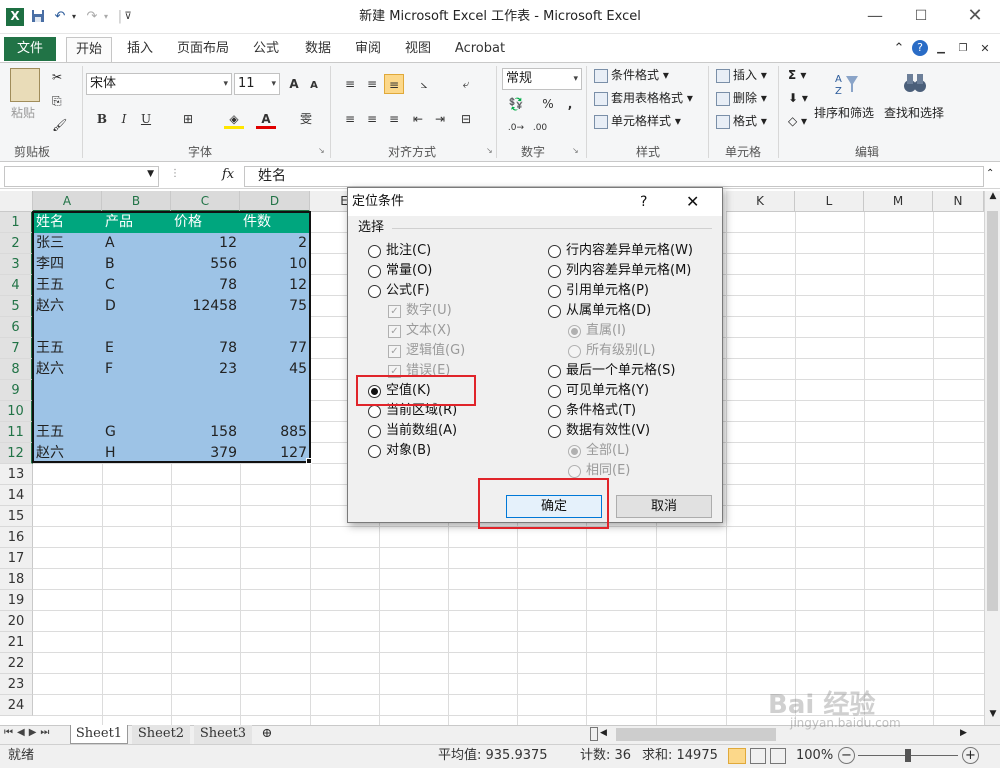  I want to click on tab-home: 开始, so click(89, 50).